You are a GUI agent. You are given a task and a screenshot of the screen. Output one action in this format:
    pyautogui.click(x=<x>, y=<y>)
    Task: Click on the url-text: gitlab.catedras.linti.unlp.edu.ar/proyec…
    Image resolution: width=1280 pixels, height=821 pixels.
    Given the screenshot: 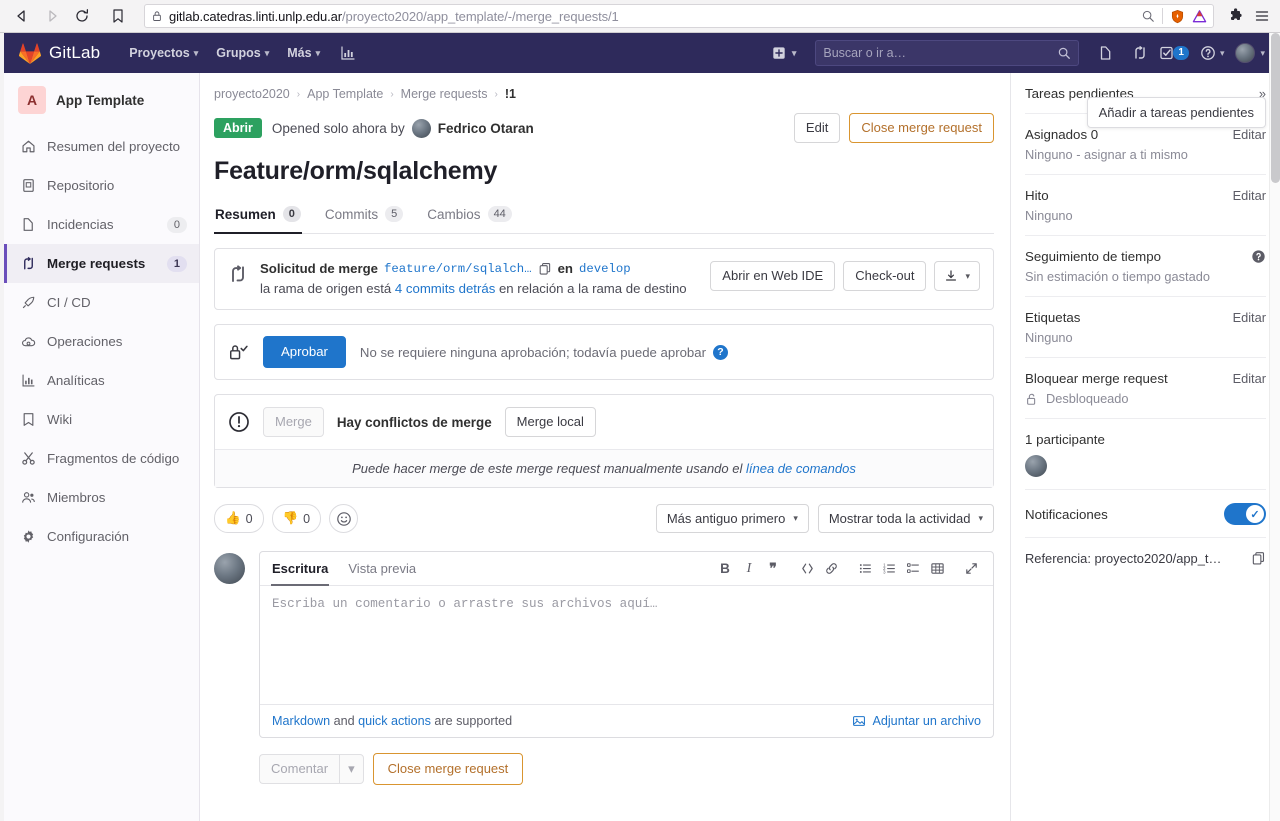 What is the action you would take?
    pyautogui.click(x=652, y=16)
    